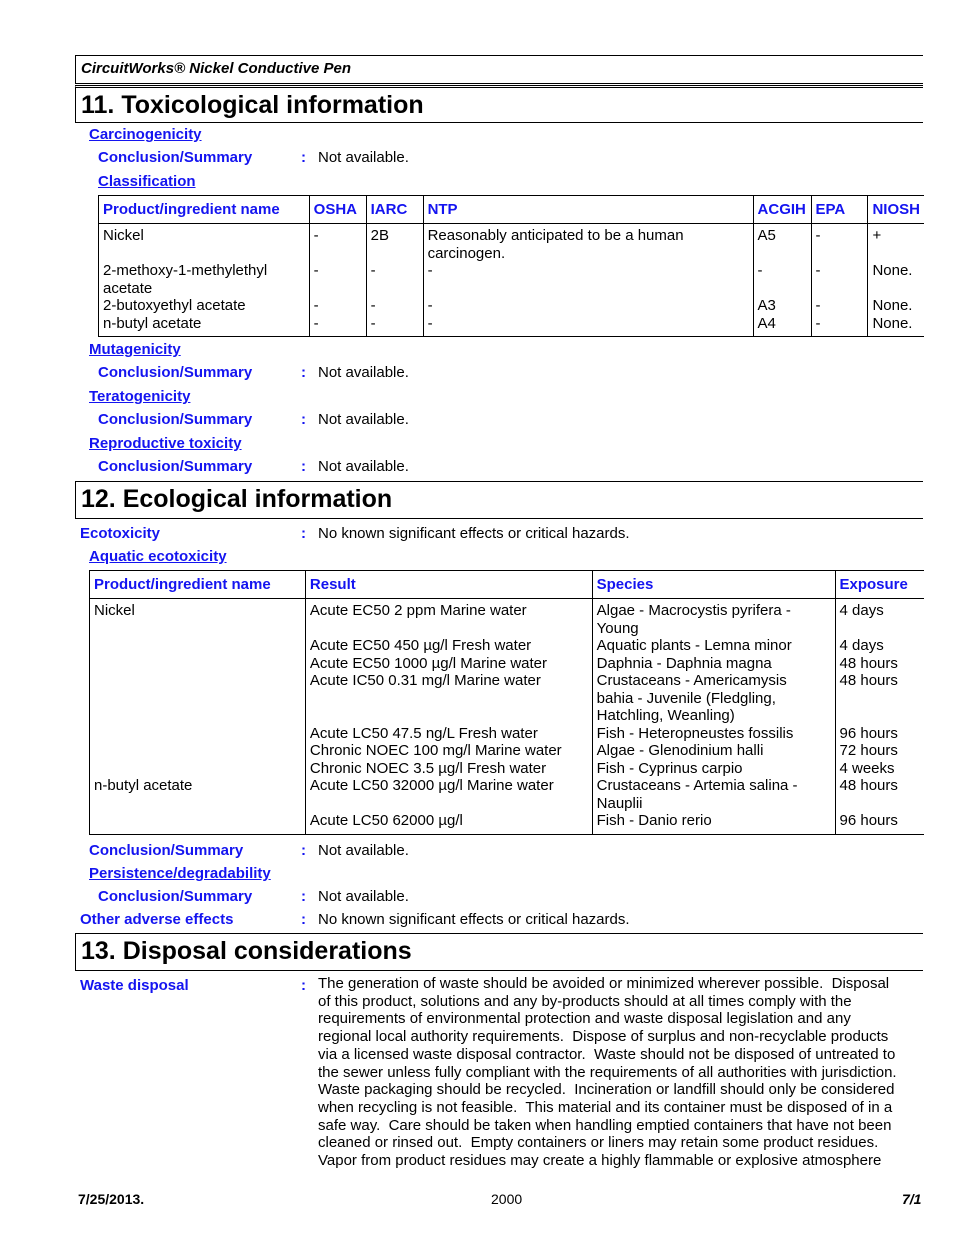  I want to click on cell-result: Acute LC50 32000 µg/l Marine water, so click(448, 794).